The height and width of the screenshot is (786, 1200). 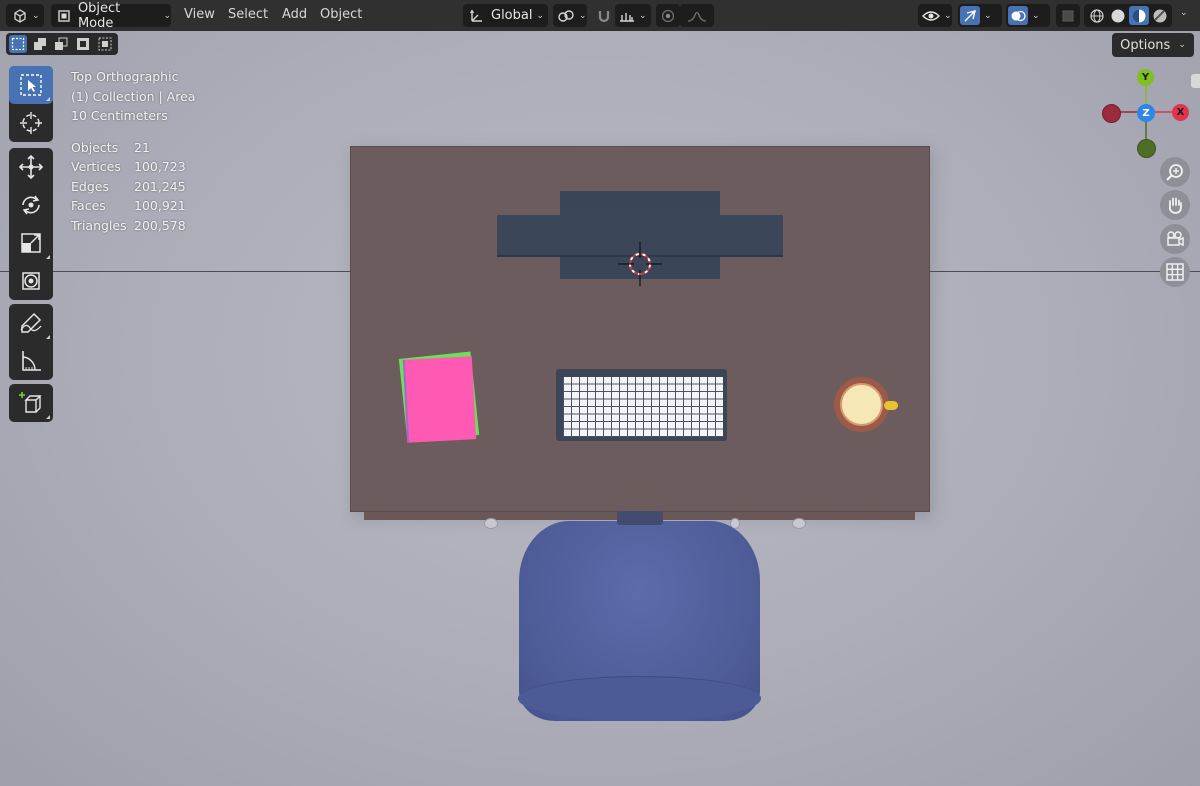 I want to click on xray-toggle, so click(x=1068, y=15).